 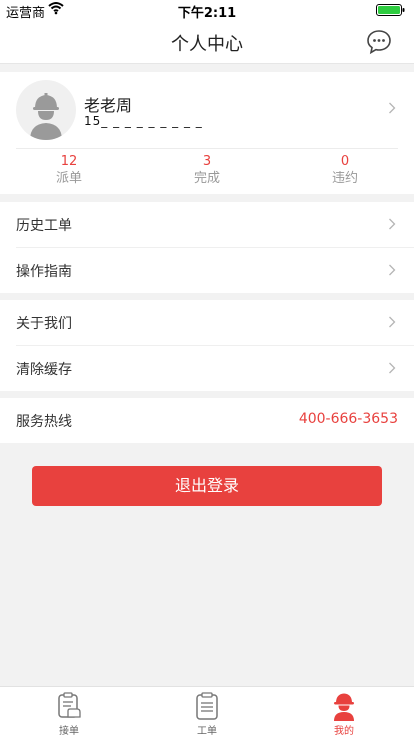 I want to click on hotline-number: 400-666-3653, so click(x=348, y=419).